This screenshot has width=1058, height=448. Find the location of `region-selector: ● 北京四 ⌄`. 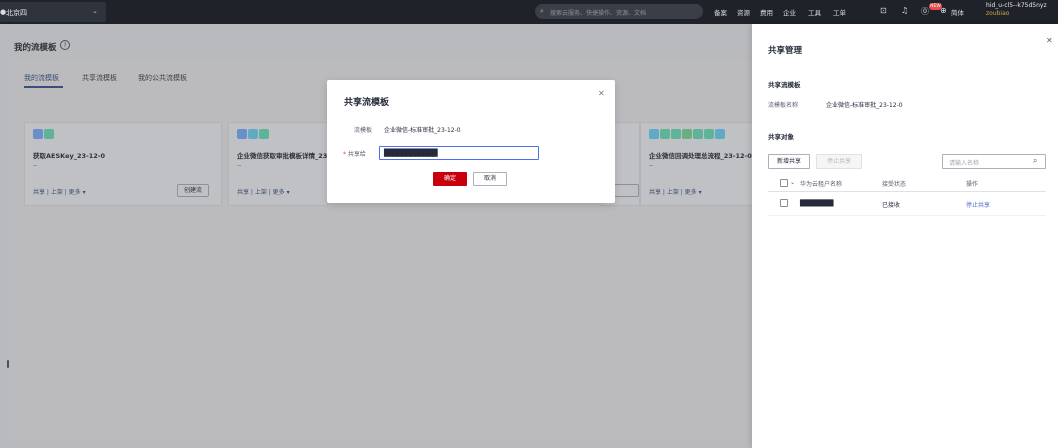

region-selector: ● 北京四 ⌄ is located at coordinates (53, 12).